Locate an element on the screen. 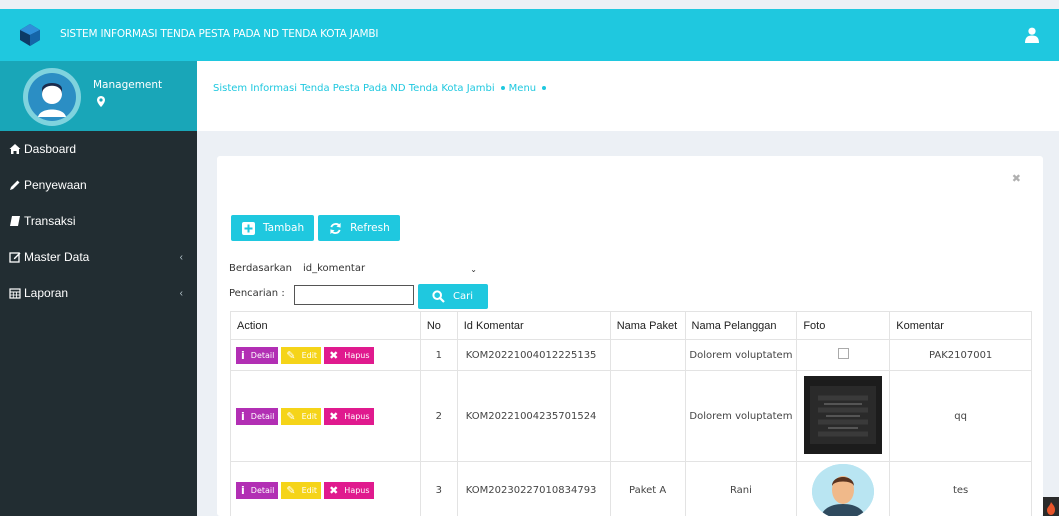  refresh-button-label: Refresh is located at coordinates (370, 228).